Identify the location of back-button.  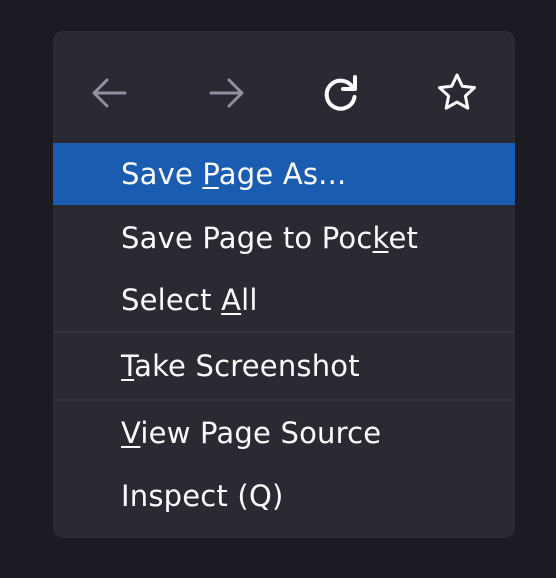
(109, 93).